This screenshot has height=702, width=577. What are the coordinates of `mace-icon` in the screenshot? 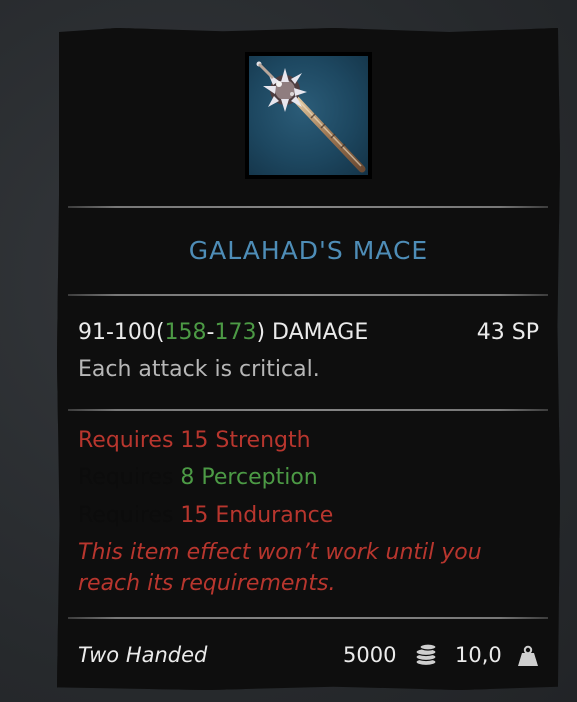 It's located at (308, 115).